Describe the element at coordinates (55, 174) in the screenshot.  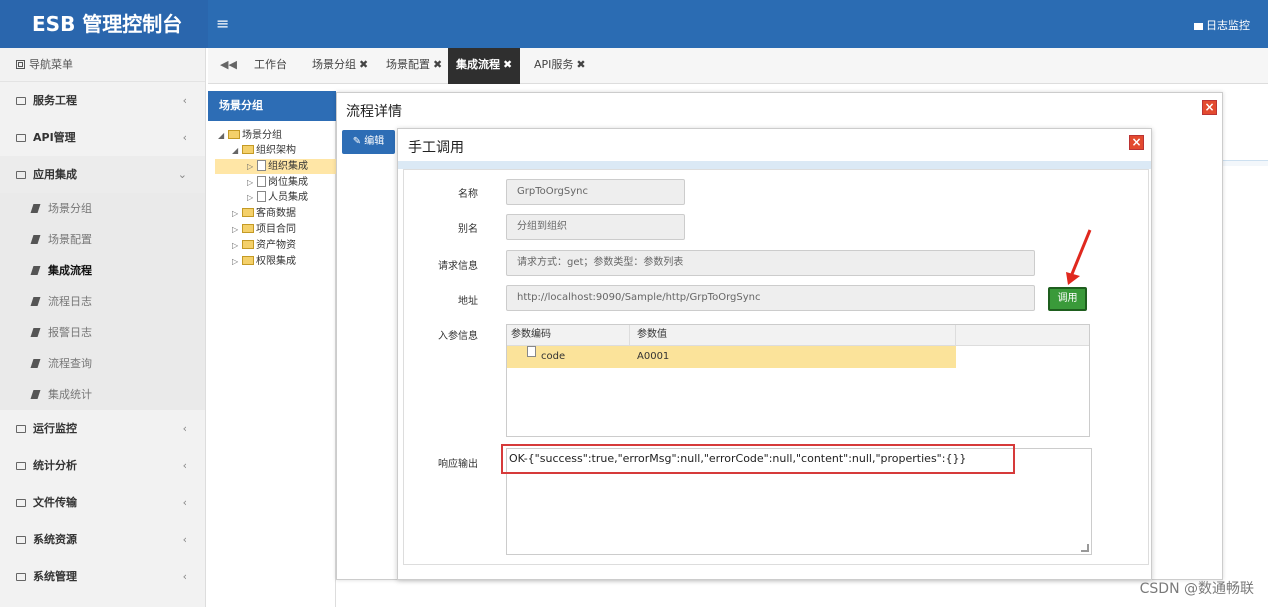
I see `sidebar-item-label: 应用集成` at that location.